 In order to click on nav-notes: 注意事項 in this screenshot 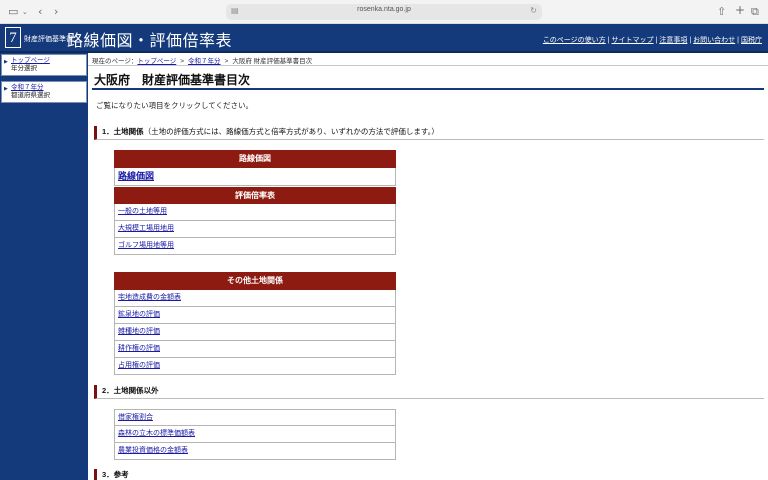, I will do `click(673, 40)`.